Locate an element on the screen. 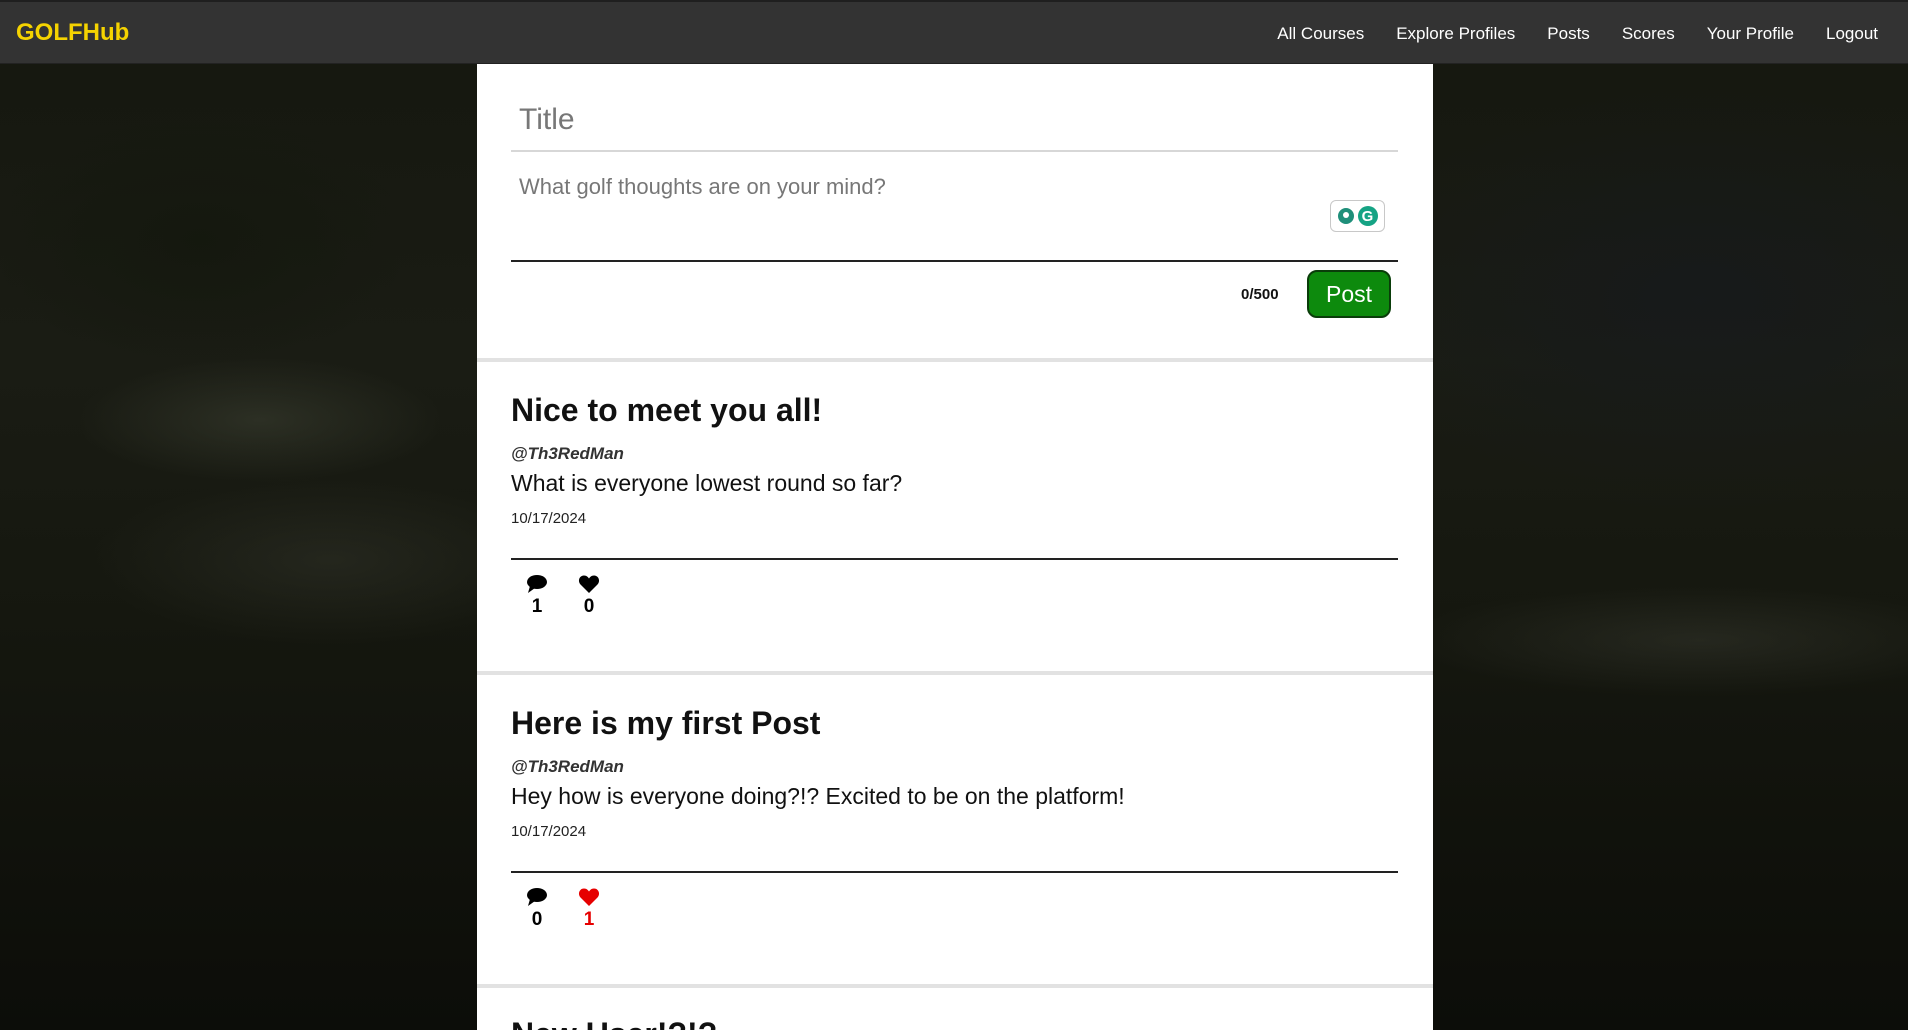  post-composer: G 0/500 Post is located at coordinates (955, 213).